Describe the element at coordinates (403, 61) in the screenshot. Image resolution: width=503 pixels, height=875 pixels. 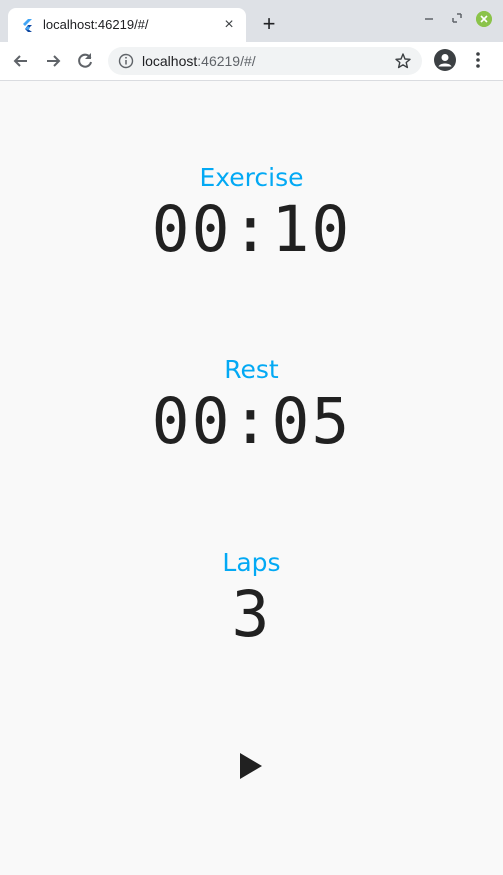
I see `bookmark-star-icon` at that location.